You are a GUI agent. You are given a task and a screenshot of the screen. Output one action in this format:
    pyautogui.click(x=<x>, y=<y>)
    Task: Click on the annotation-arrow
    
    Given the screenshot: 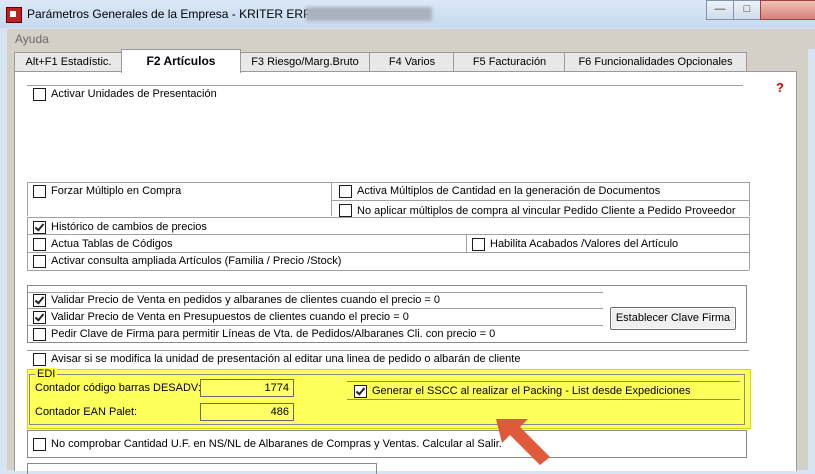 What is the action you would take?
    pyautogui.click(x=523, y=442)
    